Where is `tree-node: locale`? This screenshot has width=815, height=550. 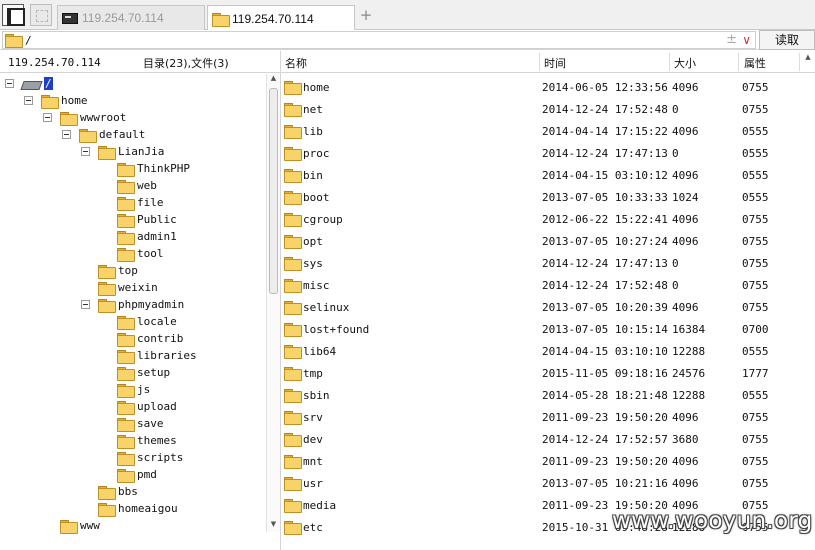 tree-node: locale is located at coordinates (138, 321).